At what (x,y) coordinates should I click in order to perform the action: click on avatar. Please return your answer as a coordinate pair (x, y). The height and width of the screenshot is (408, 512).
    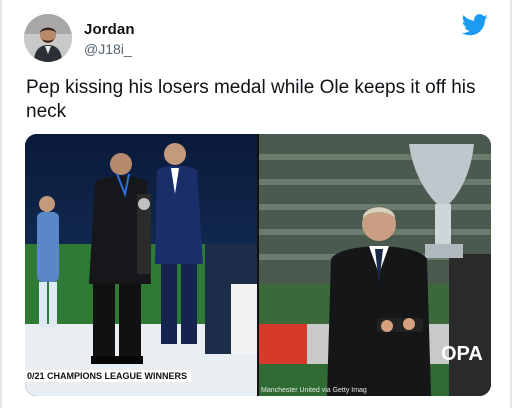
    Looking at the image, I should click on (48, 38).